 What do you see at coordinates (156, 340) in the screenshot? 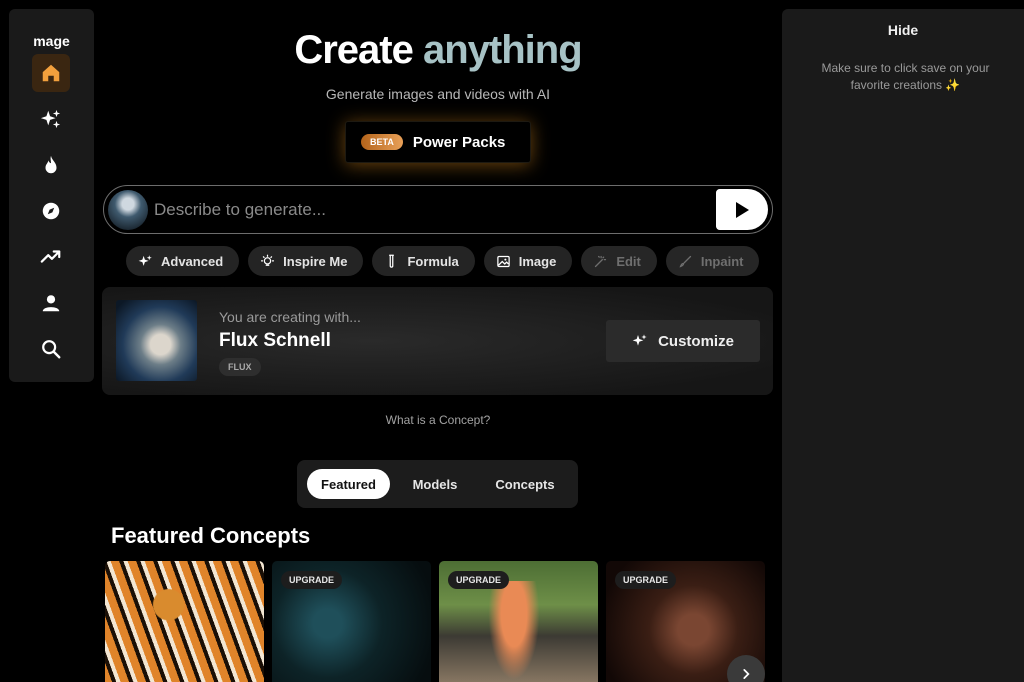
I see `concept-thumbnail` at bounding box center [156, 340].